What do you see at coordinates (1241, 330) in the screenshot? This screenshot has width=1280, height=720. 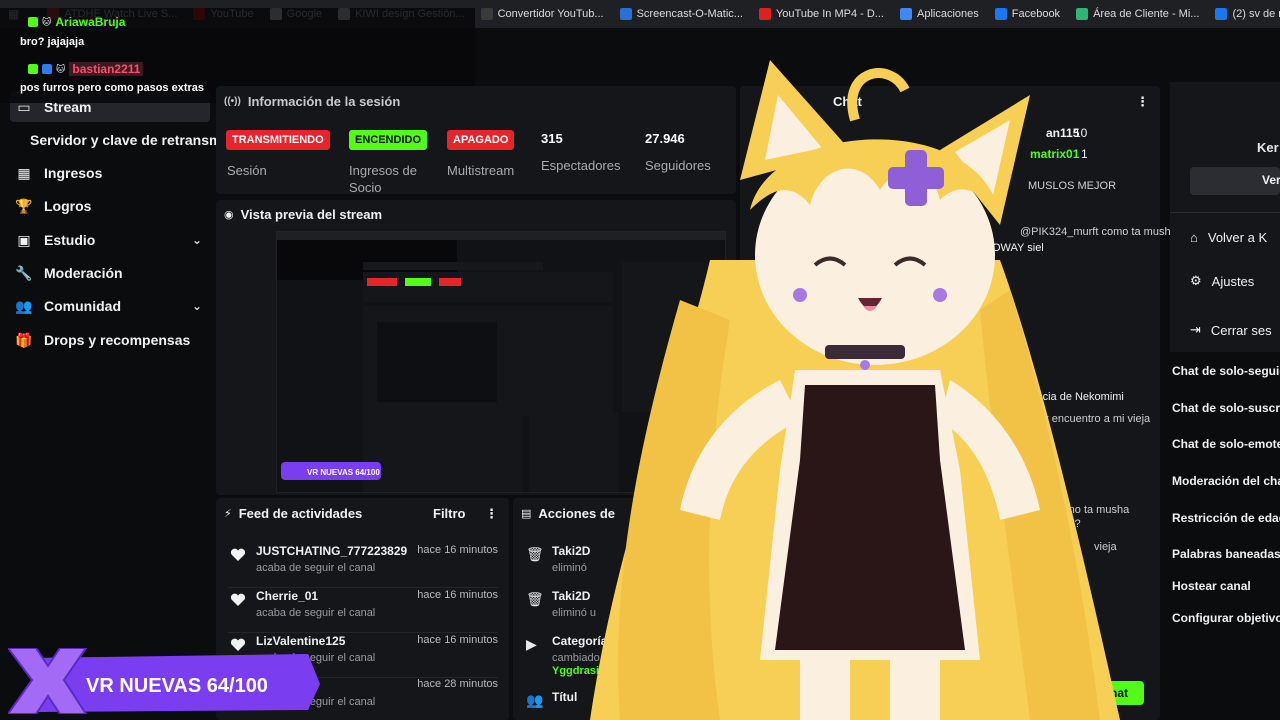 I see `menu-item-label: Cerrar ses` at bounding box center [1241, 330].